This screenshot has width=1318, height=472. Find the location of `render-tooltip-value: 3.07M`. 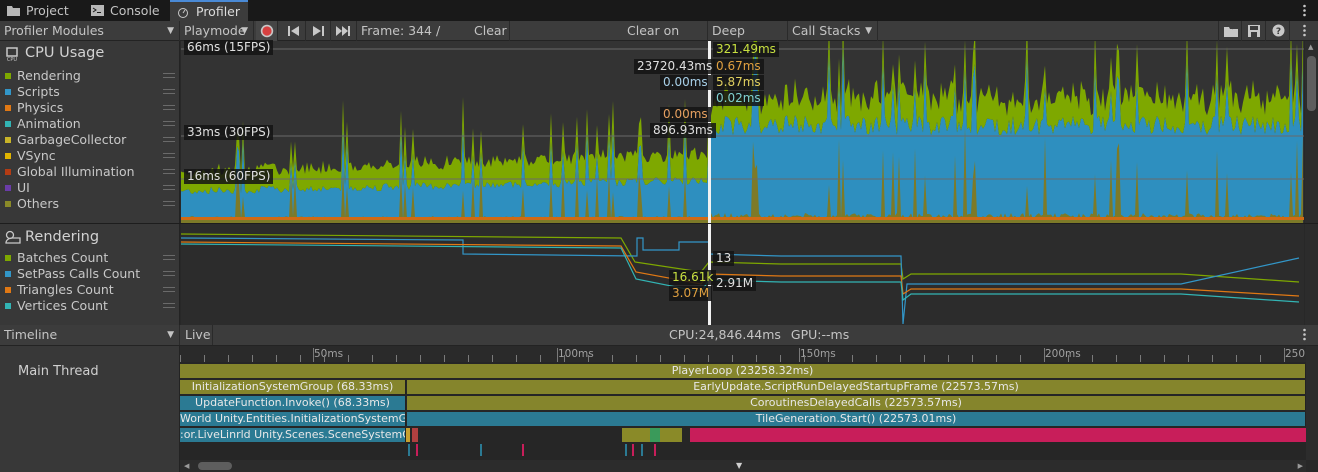

render-tooltip-value: 3.07M is located at coordinates (691, 293).